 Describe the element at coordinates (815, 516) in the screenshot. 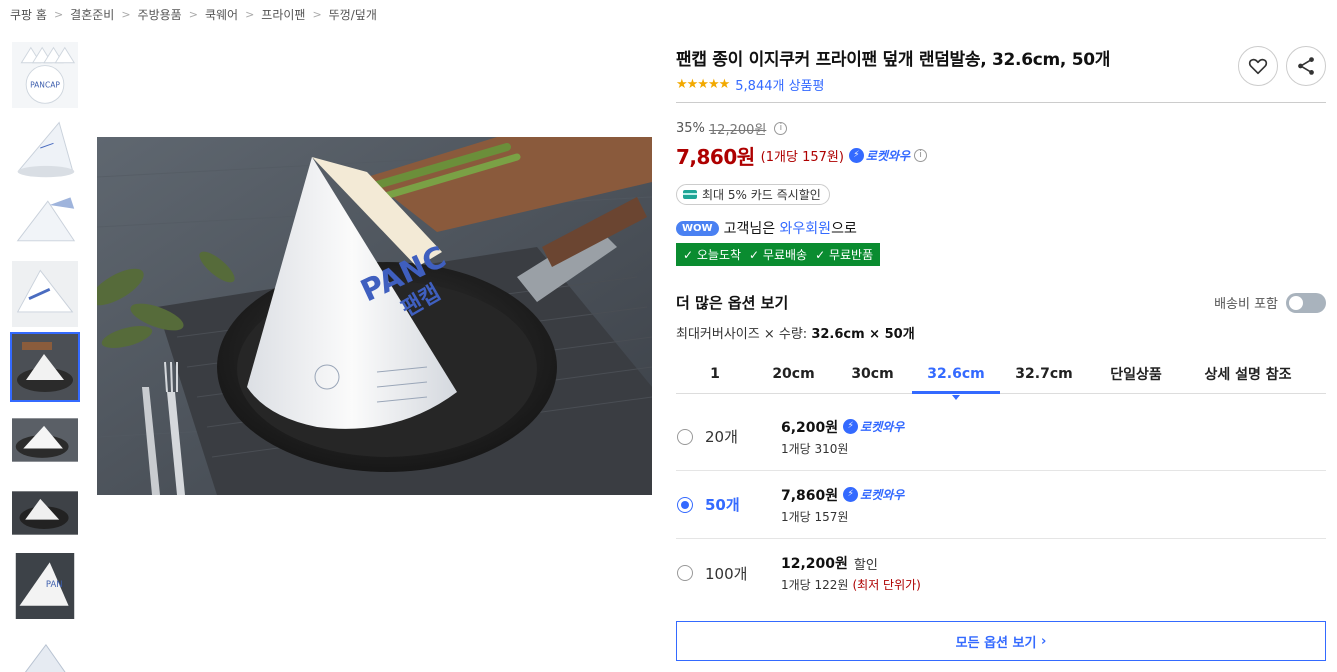

I see `option-unit-price: 1개당 157원` at that location.